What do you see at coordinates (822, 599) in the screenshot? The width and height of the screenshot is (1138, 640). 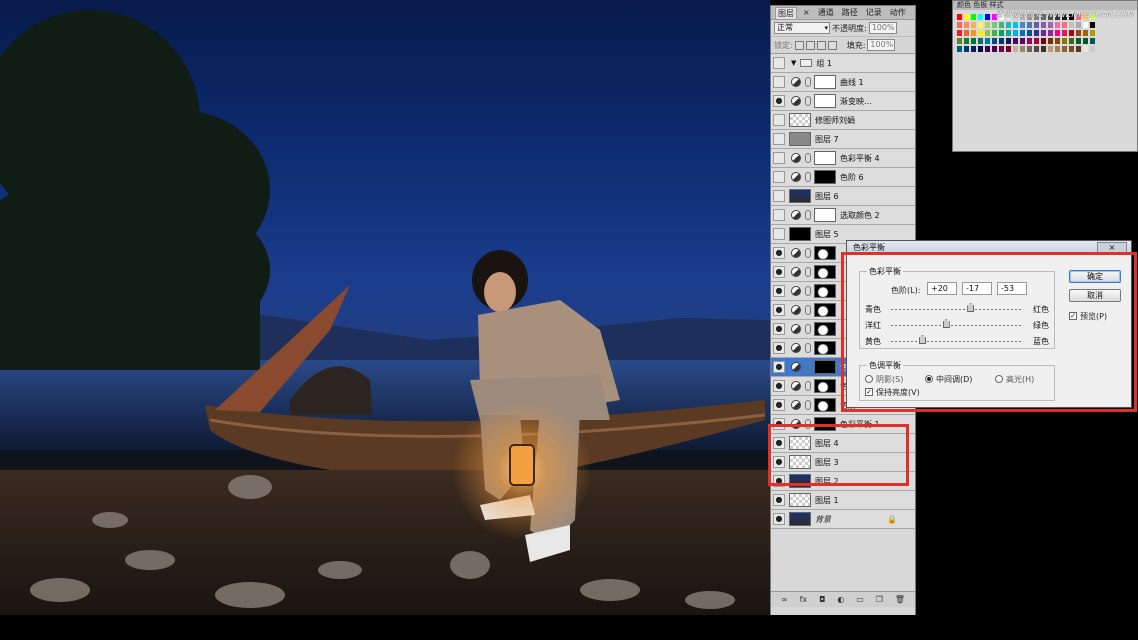 I see `mask-icon: ◘` at bounding box center [822, 599].